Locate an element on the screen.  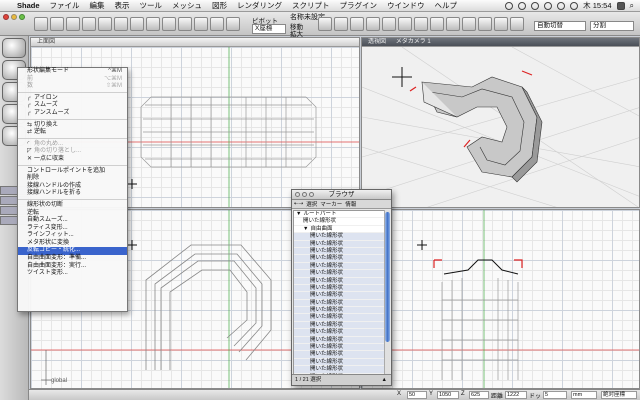
volume-icon is located at coordinates (561, 5).